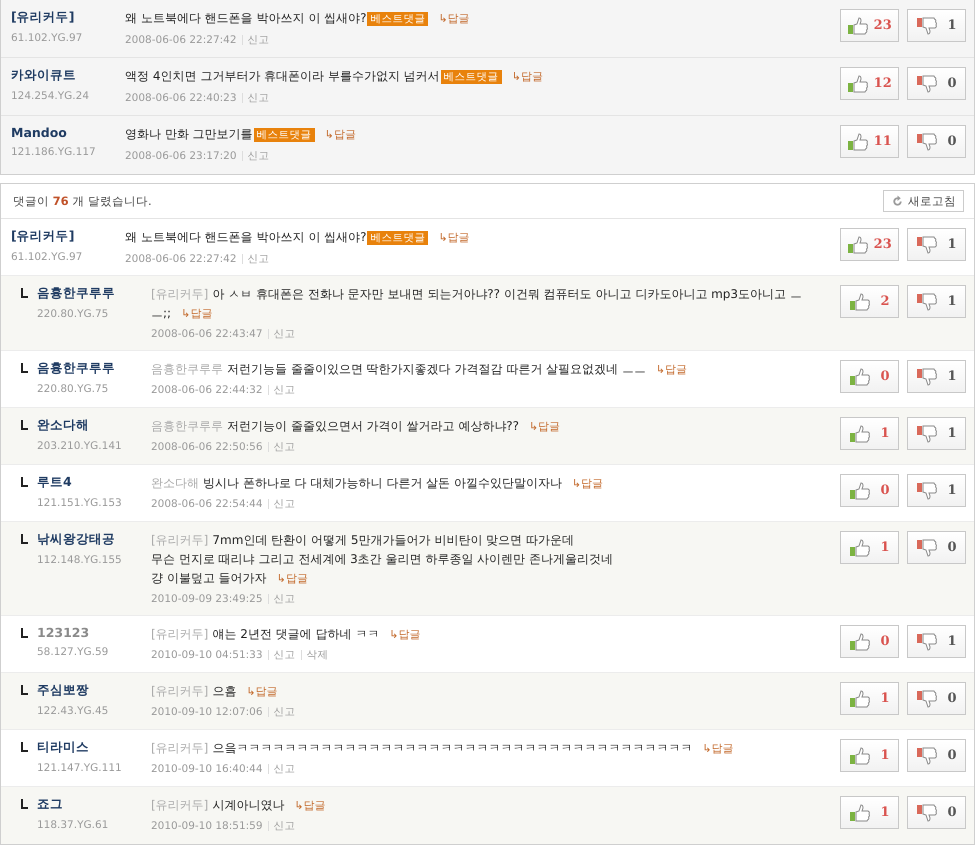 The width and height of the screenshot is (975, 854). What do you see at coordinates (94, 482) in the screenshot?
I see `author-name: 루트4` at bounding box center [94, 482].